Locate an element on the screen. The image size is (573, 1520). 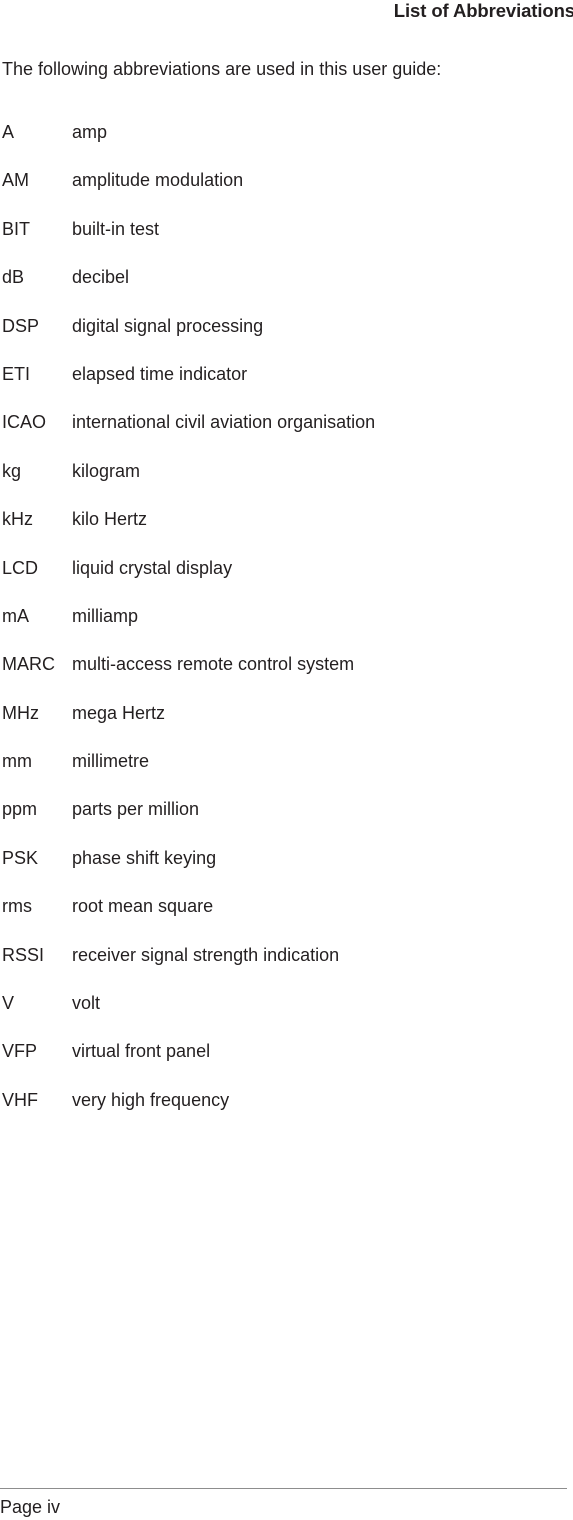
abbreviation-term: rms is located at coordinates (17, 906).